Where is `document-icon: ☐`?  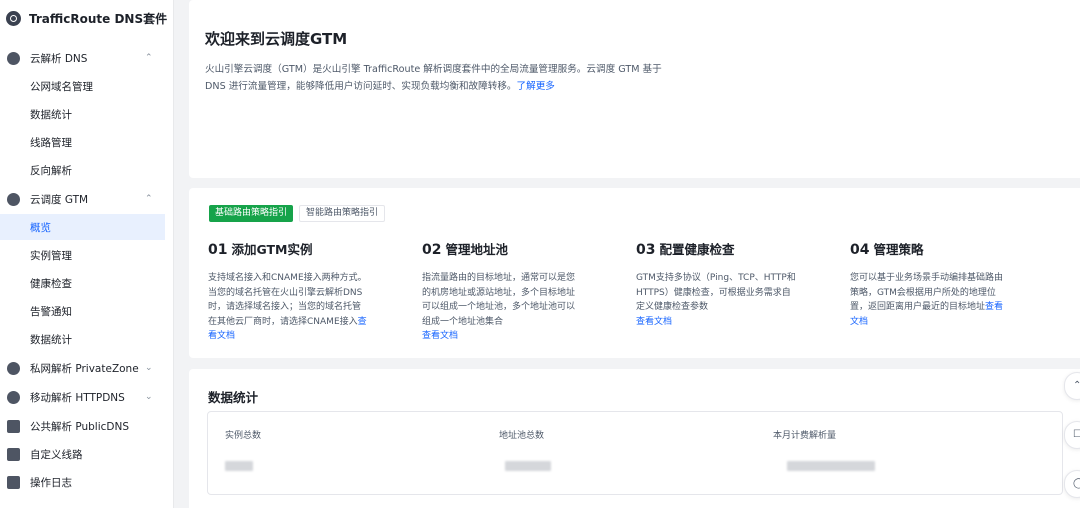
document-icon: ☐ is located at coordinates (1076, 434).